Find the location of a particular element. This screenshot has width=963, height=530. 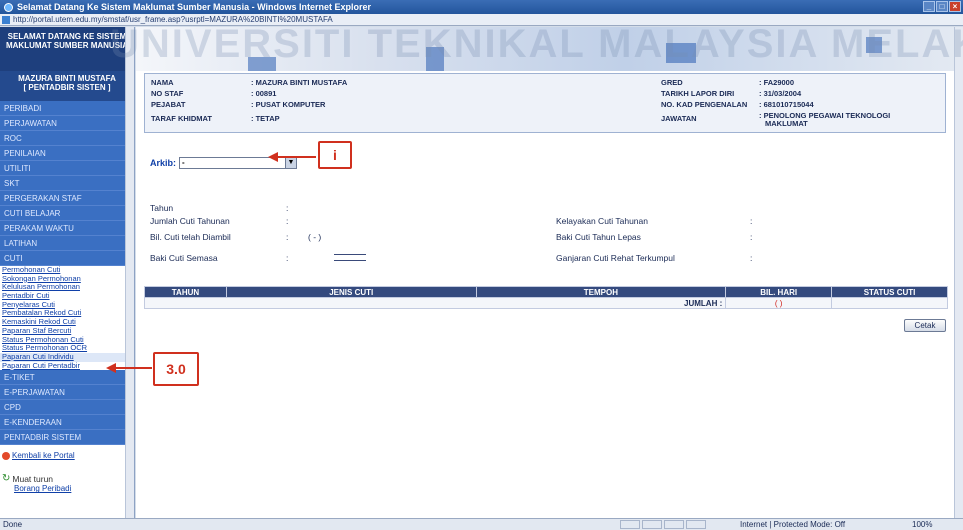

ganjaran-label: Ganjaran Cuti Rehat Terkumpul is located at coordinates (615, 258).